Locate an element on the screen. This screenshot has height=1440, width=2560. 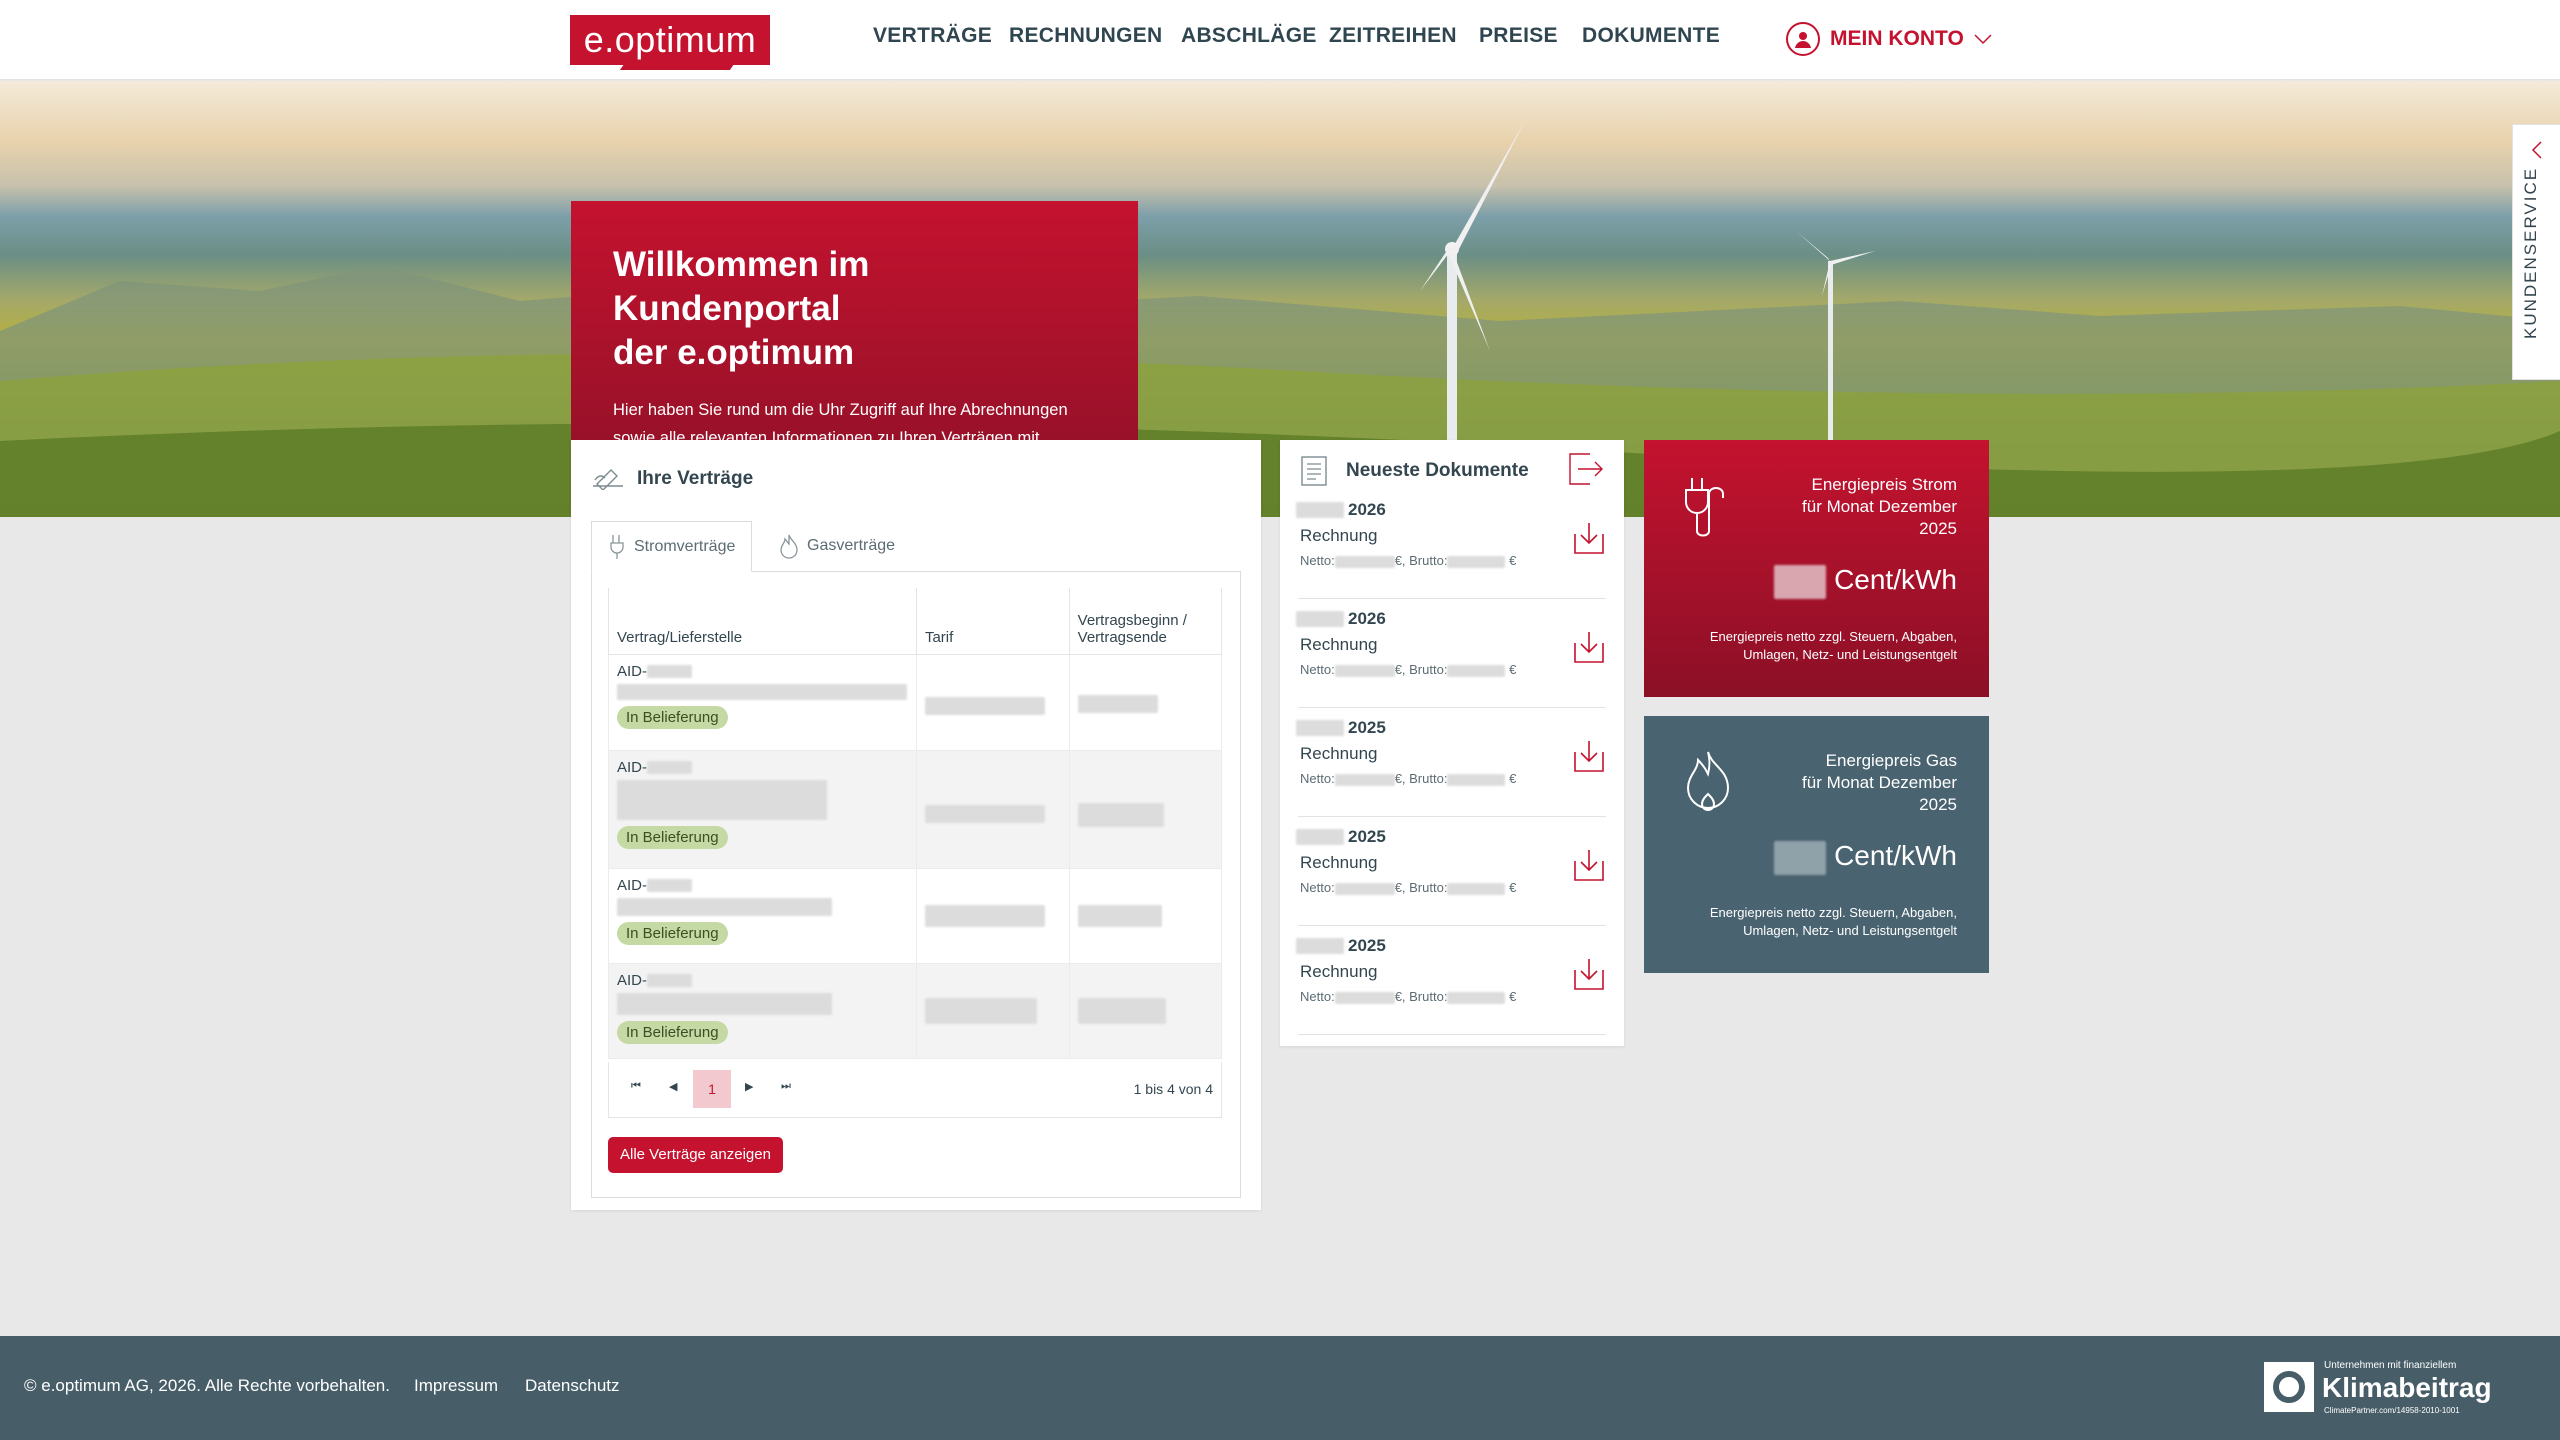
gas-price-unit: Cent/kWh is located at coordinates (1895, 855).